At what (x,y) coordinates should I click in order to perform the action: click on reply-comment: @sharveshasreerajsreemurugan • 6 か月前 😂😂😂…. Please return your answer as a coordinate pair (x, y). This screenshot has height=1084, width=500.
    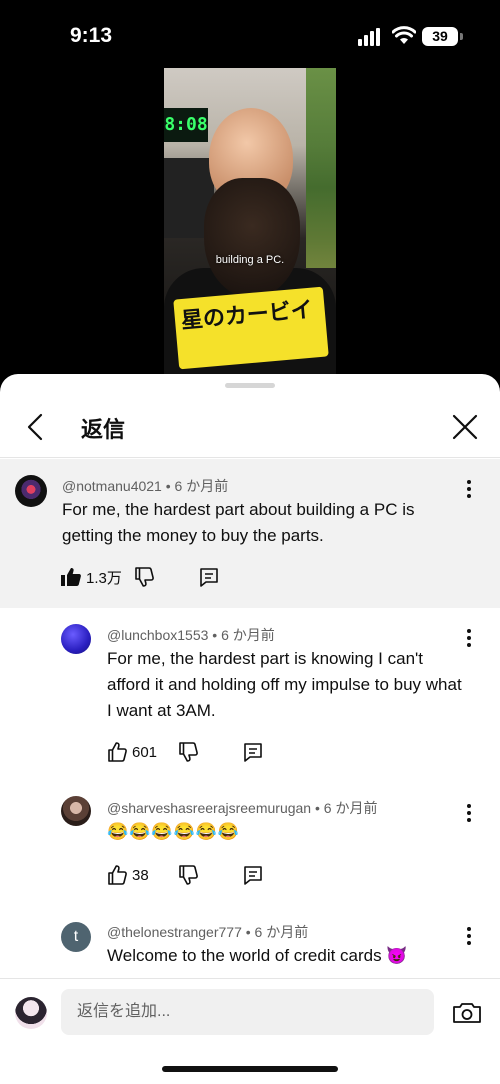
    Looking at the image, I should click on (250, 842).